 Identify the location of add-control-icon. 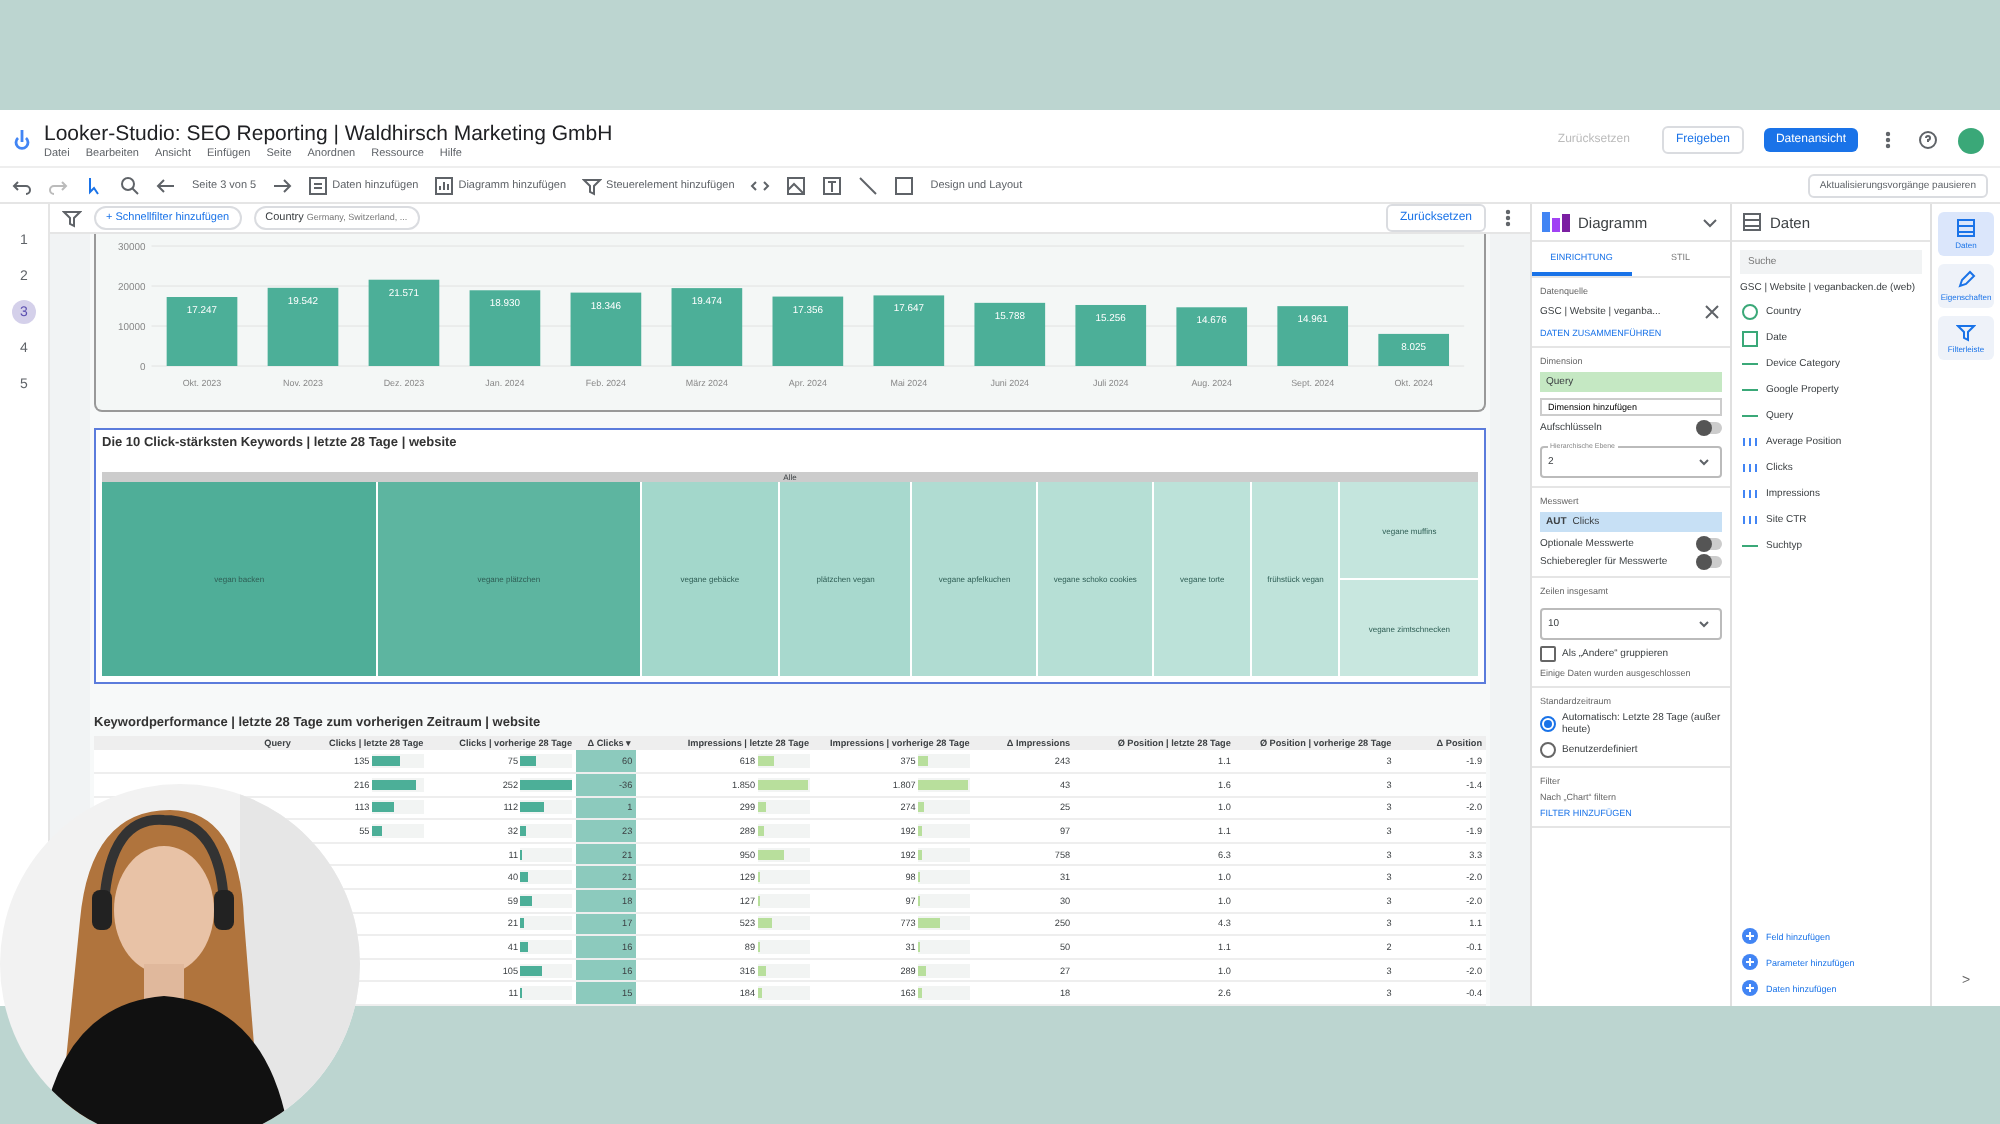
(592, 185).